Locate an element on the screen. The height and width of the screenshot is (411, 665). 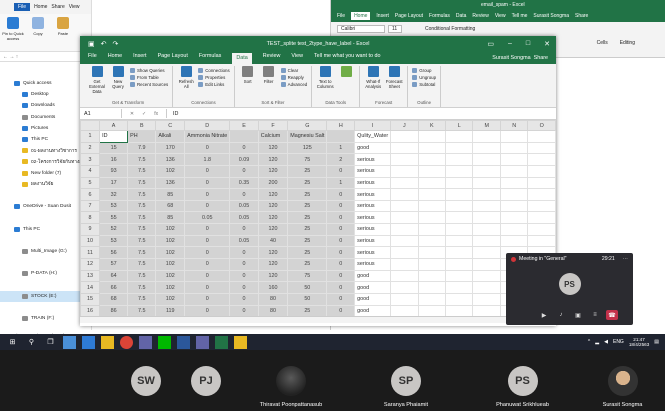
ribbon-small-button: Show Queries is located at coordinates (149, 70).